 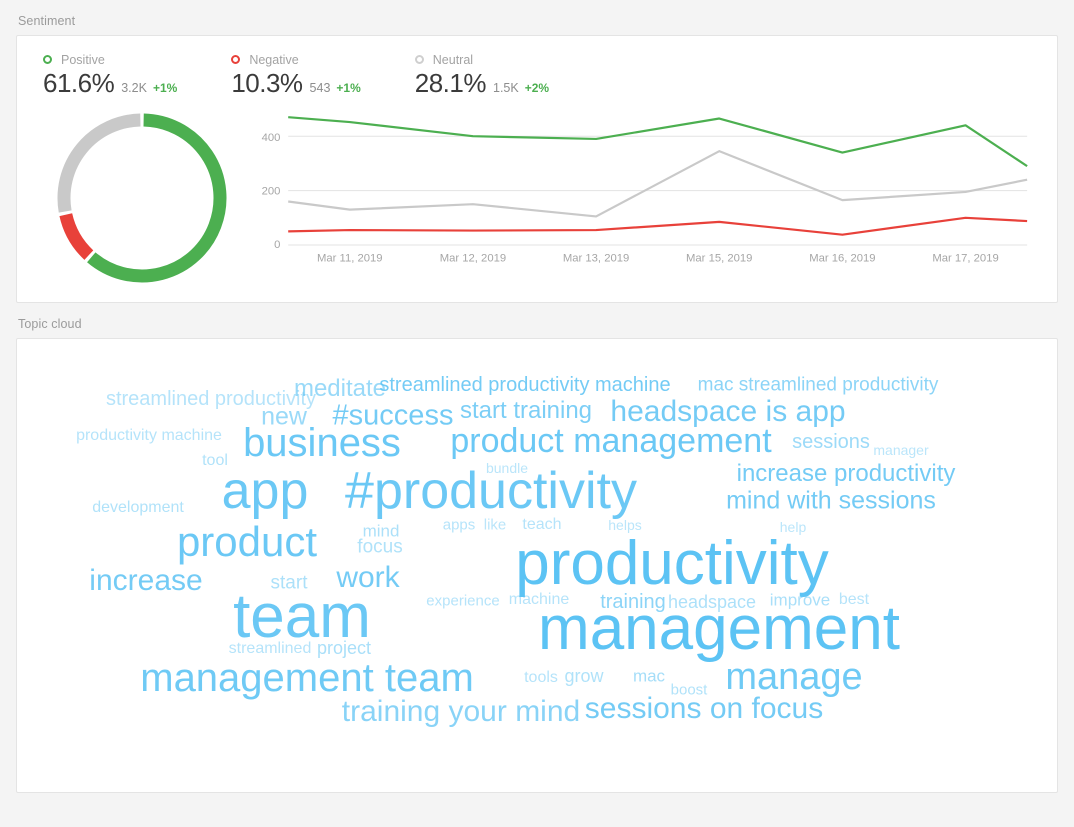 I want to click on x-axis-tick-label: Mar 16, 2019, so click(x=842, y=259).